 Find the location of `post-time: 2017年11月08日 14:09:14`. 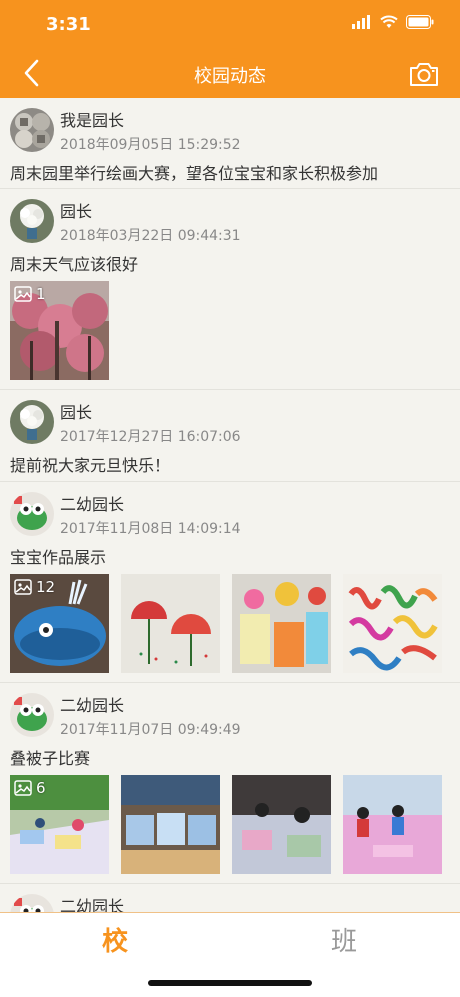

post-time: 2017年11月08日 14:09:14 is located at coordinates (150, 529).